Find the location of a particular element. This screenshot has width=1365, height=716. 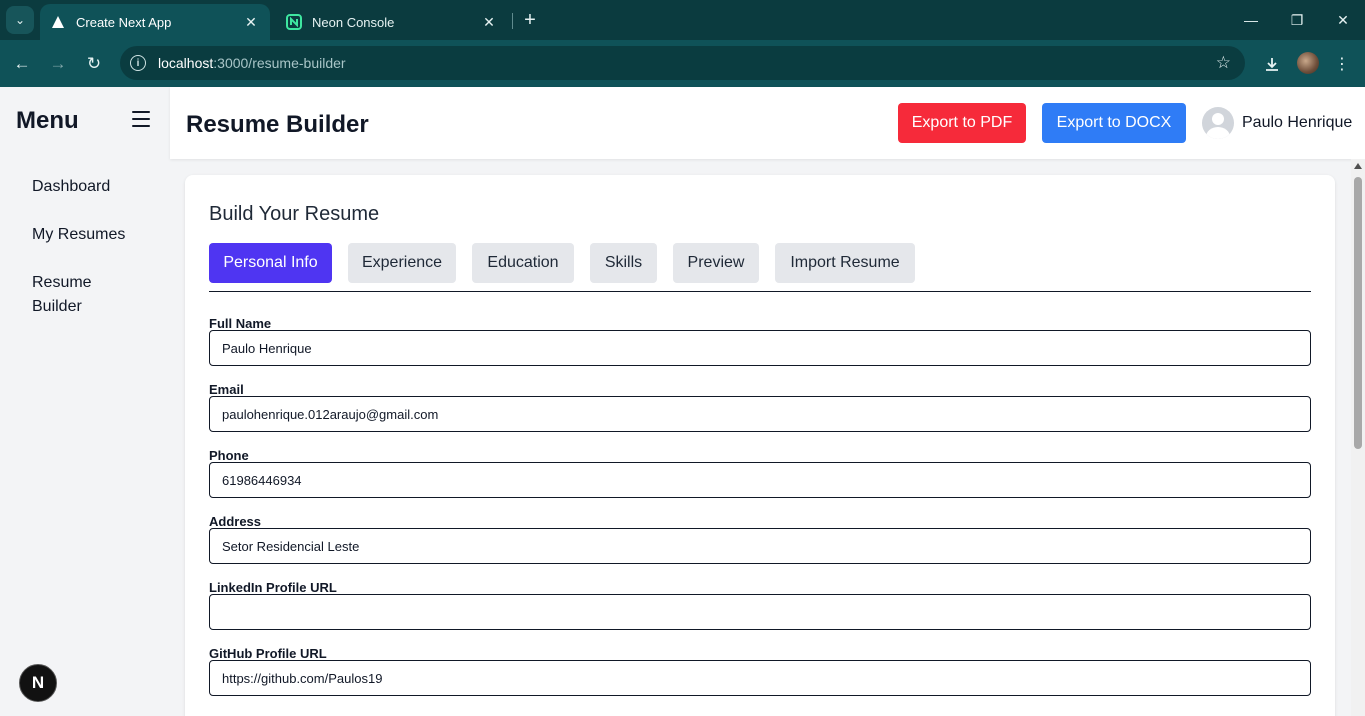

page-title: Resume Builder is located at coordinates (277, 124).